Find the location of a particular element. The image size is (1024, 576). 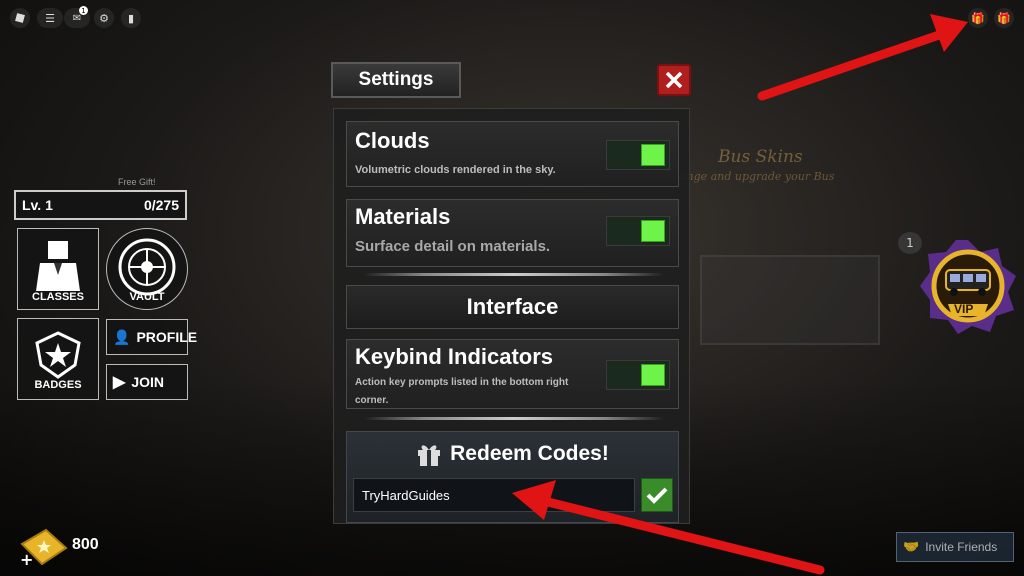

close-button is located at coordinates (674, 80).